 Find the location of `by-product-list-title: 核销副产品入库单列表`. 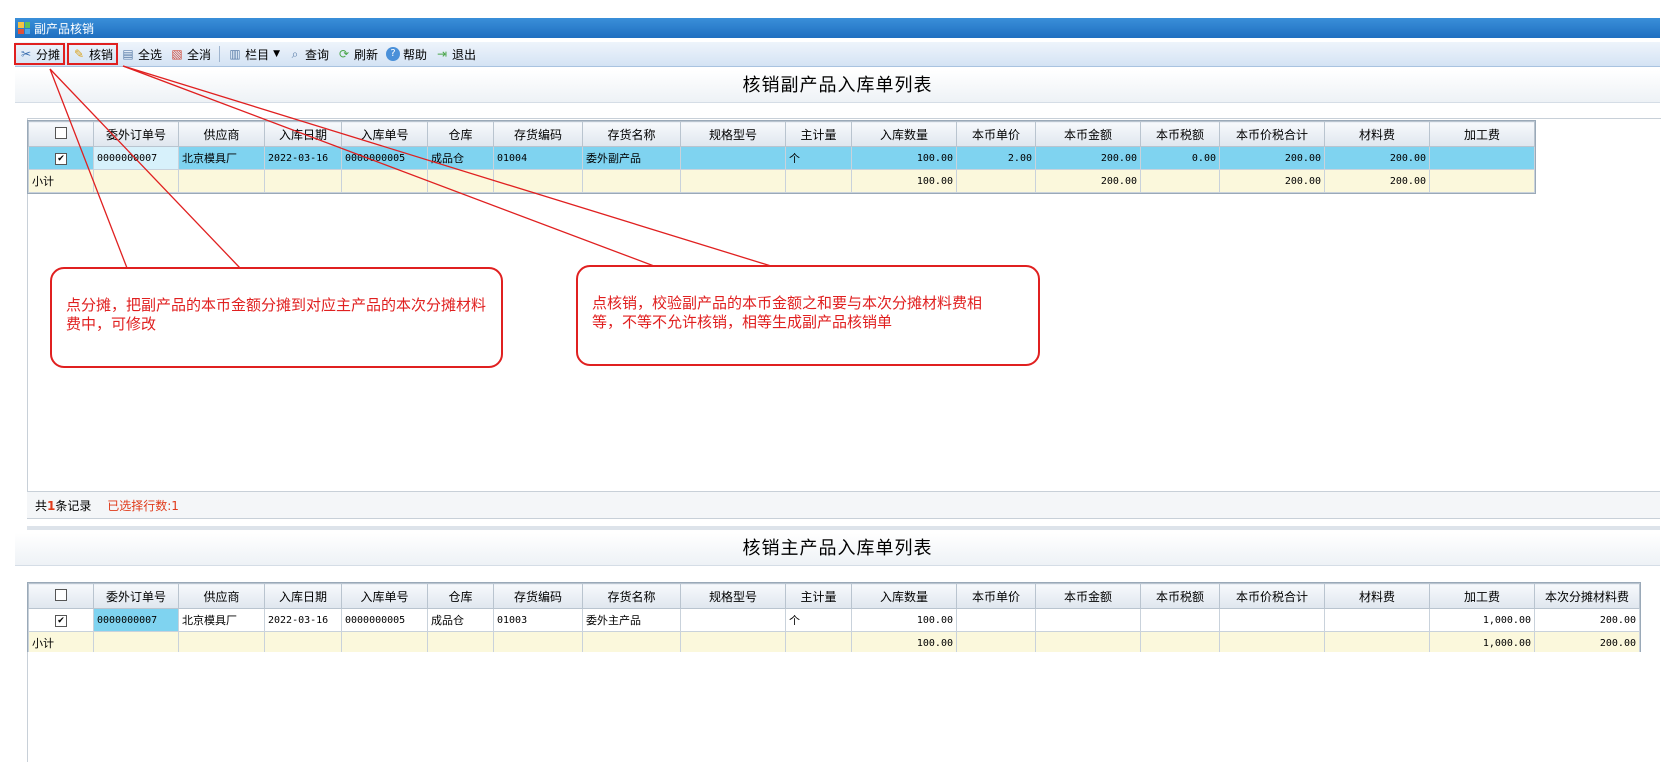

by-product-list-title: 核销副产品入库单列表 is located at coordinates (837, 86).